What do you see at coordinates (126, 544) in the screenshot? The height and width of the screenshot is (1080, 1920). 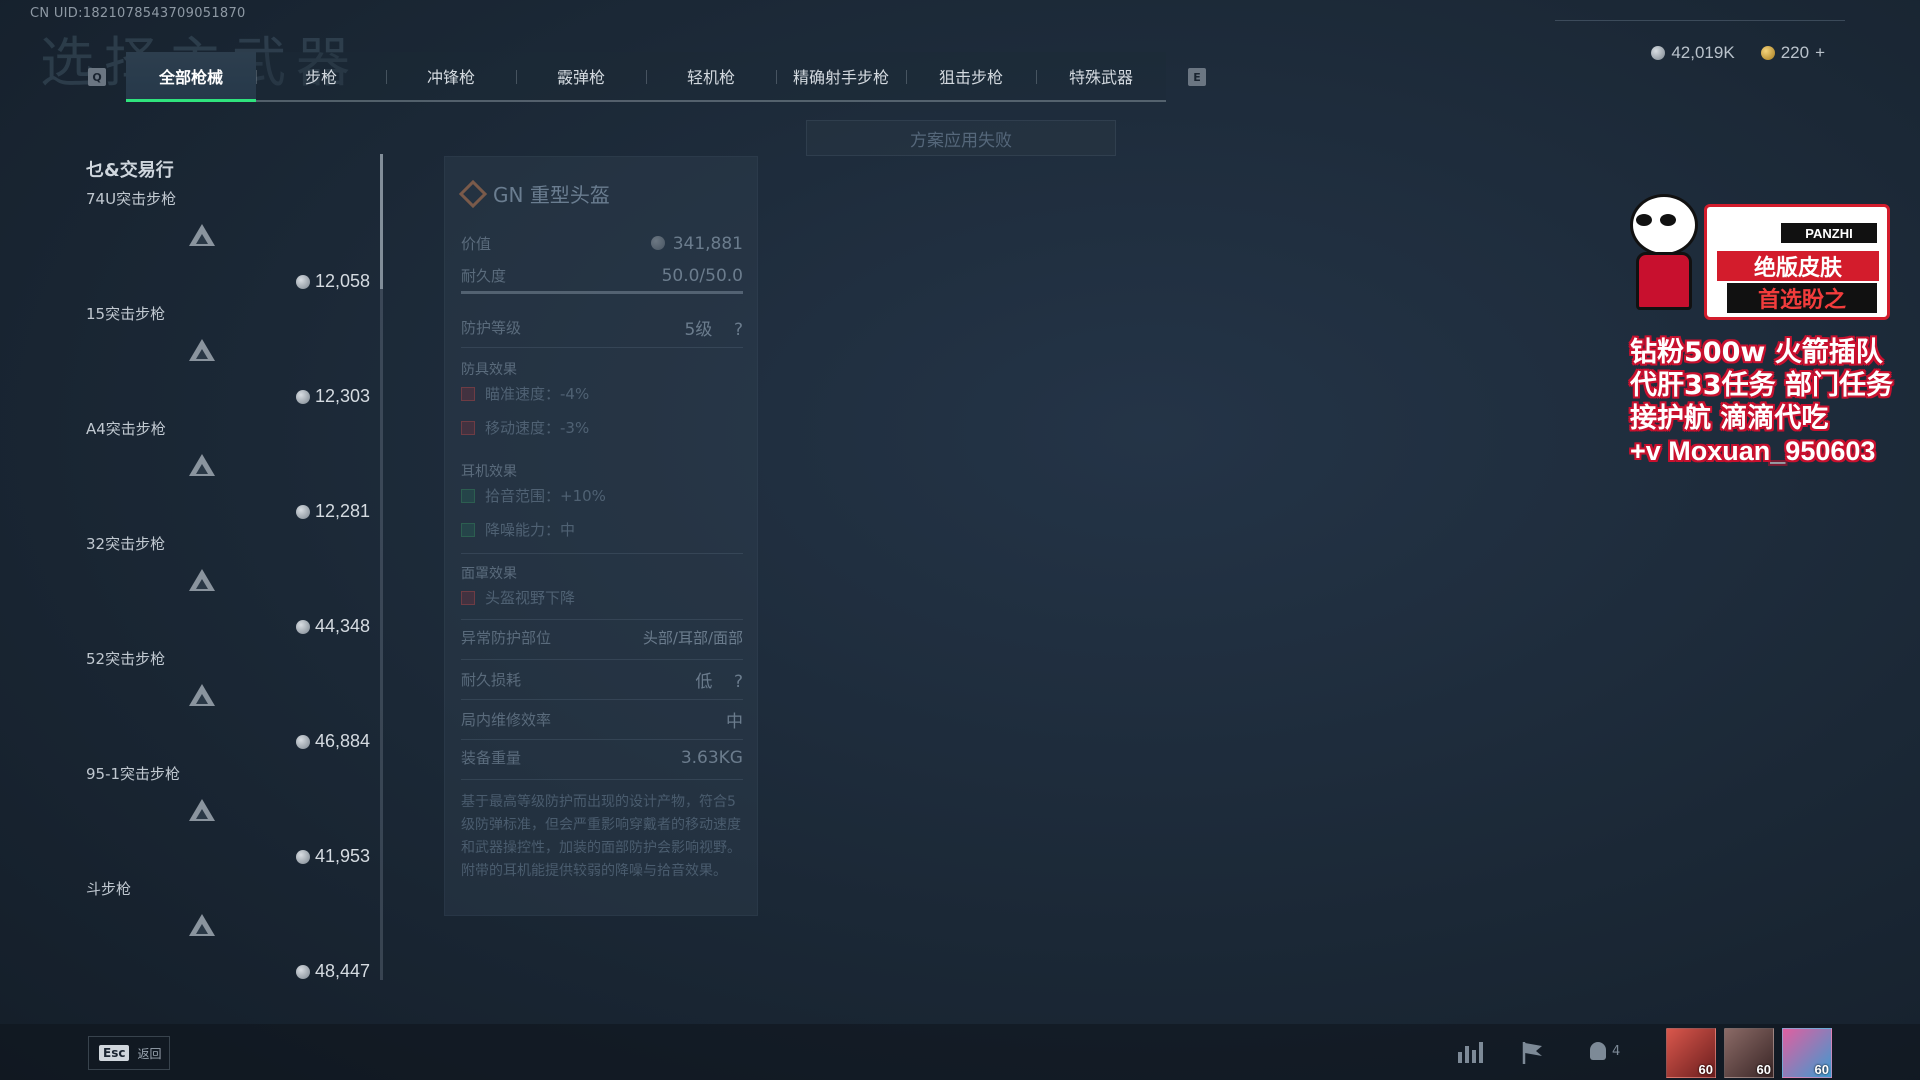 I see `weapon-name: 32突击步枪` at bounding box center [126, 544].